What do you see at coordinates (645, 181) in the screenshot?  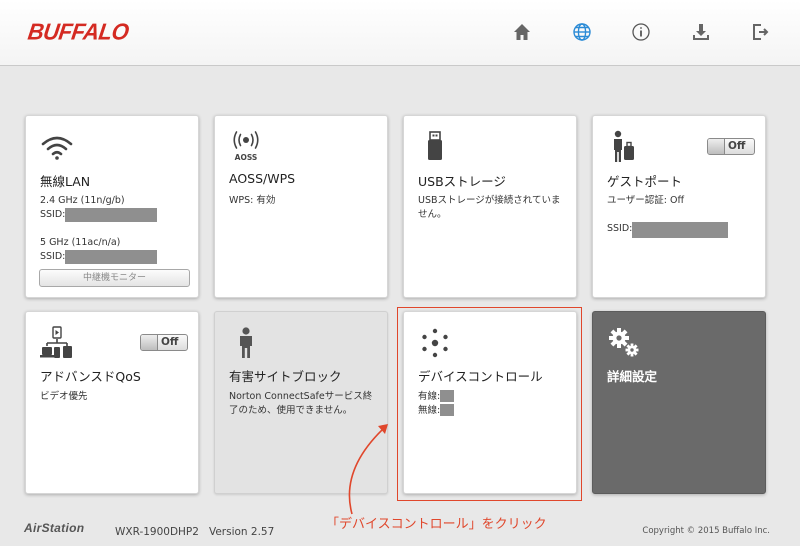 I see `tile-title: ゲストポート` at bounding box center [645, 181].